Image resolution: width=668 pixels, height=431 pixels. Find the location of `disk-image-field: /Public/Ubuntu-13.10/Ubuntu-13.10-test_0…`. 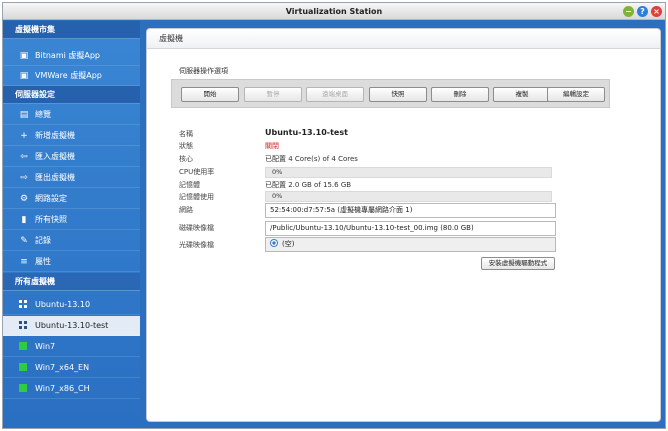

disk-image-field: /Public/Ubuntu-13.10/Ubuntu-13.10-test_0… is located at coordinates (410, 228).